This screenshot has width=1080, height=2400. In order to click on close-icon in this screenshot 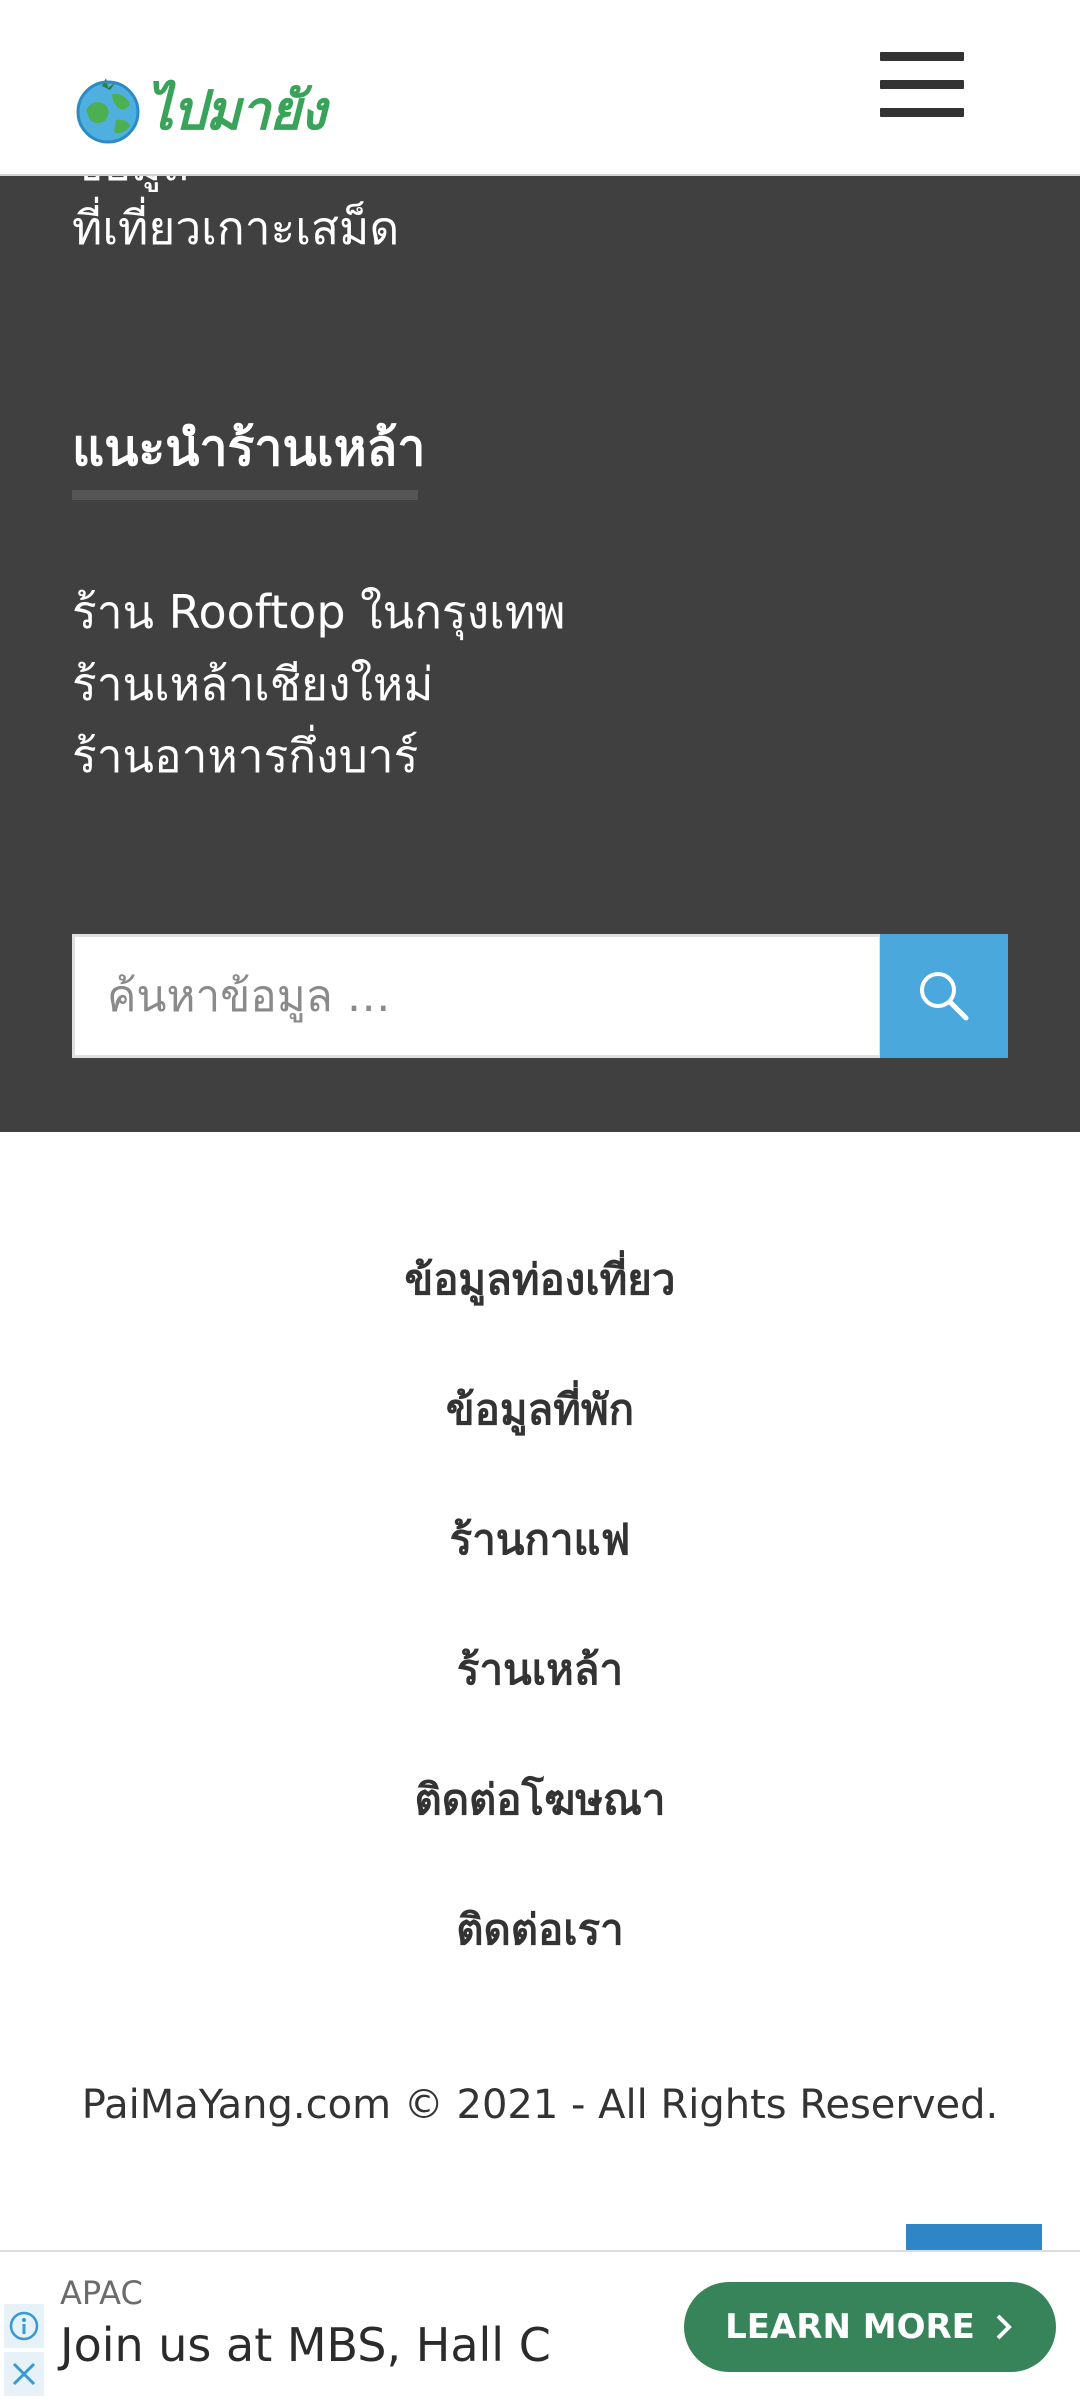, I will do `click(24, 2374)`.